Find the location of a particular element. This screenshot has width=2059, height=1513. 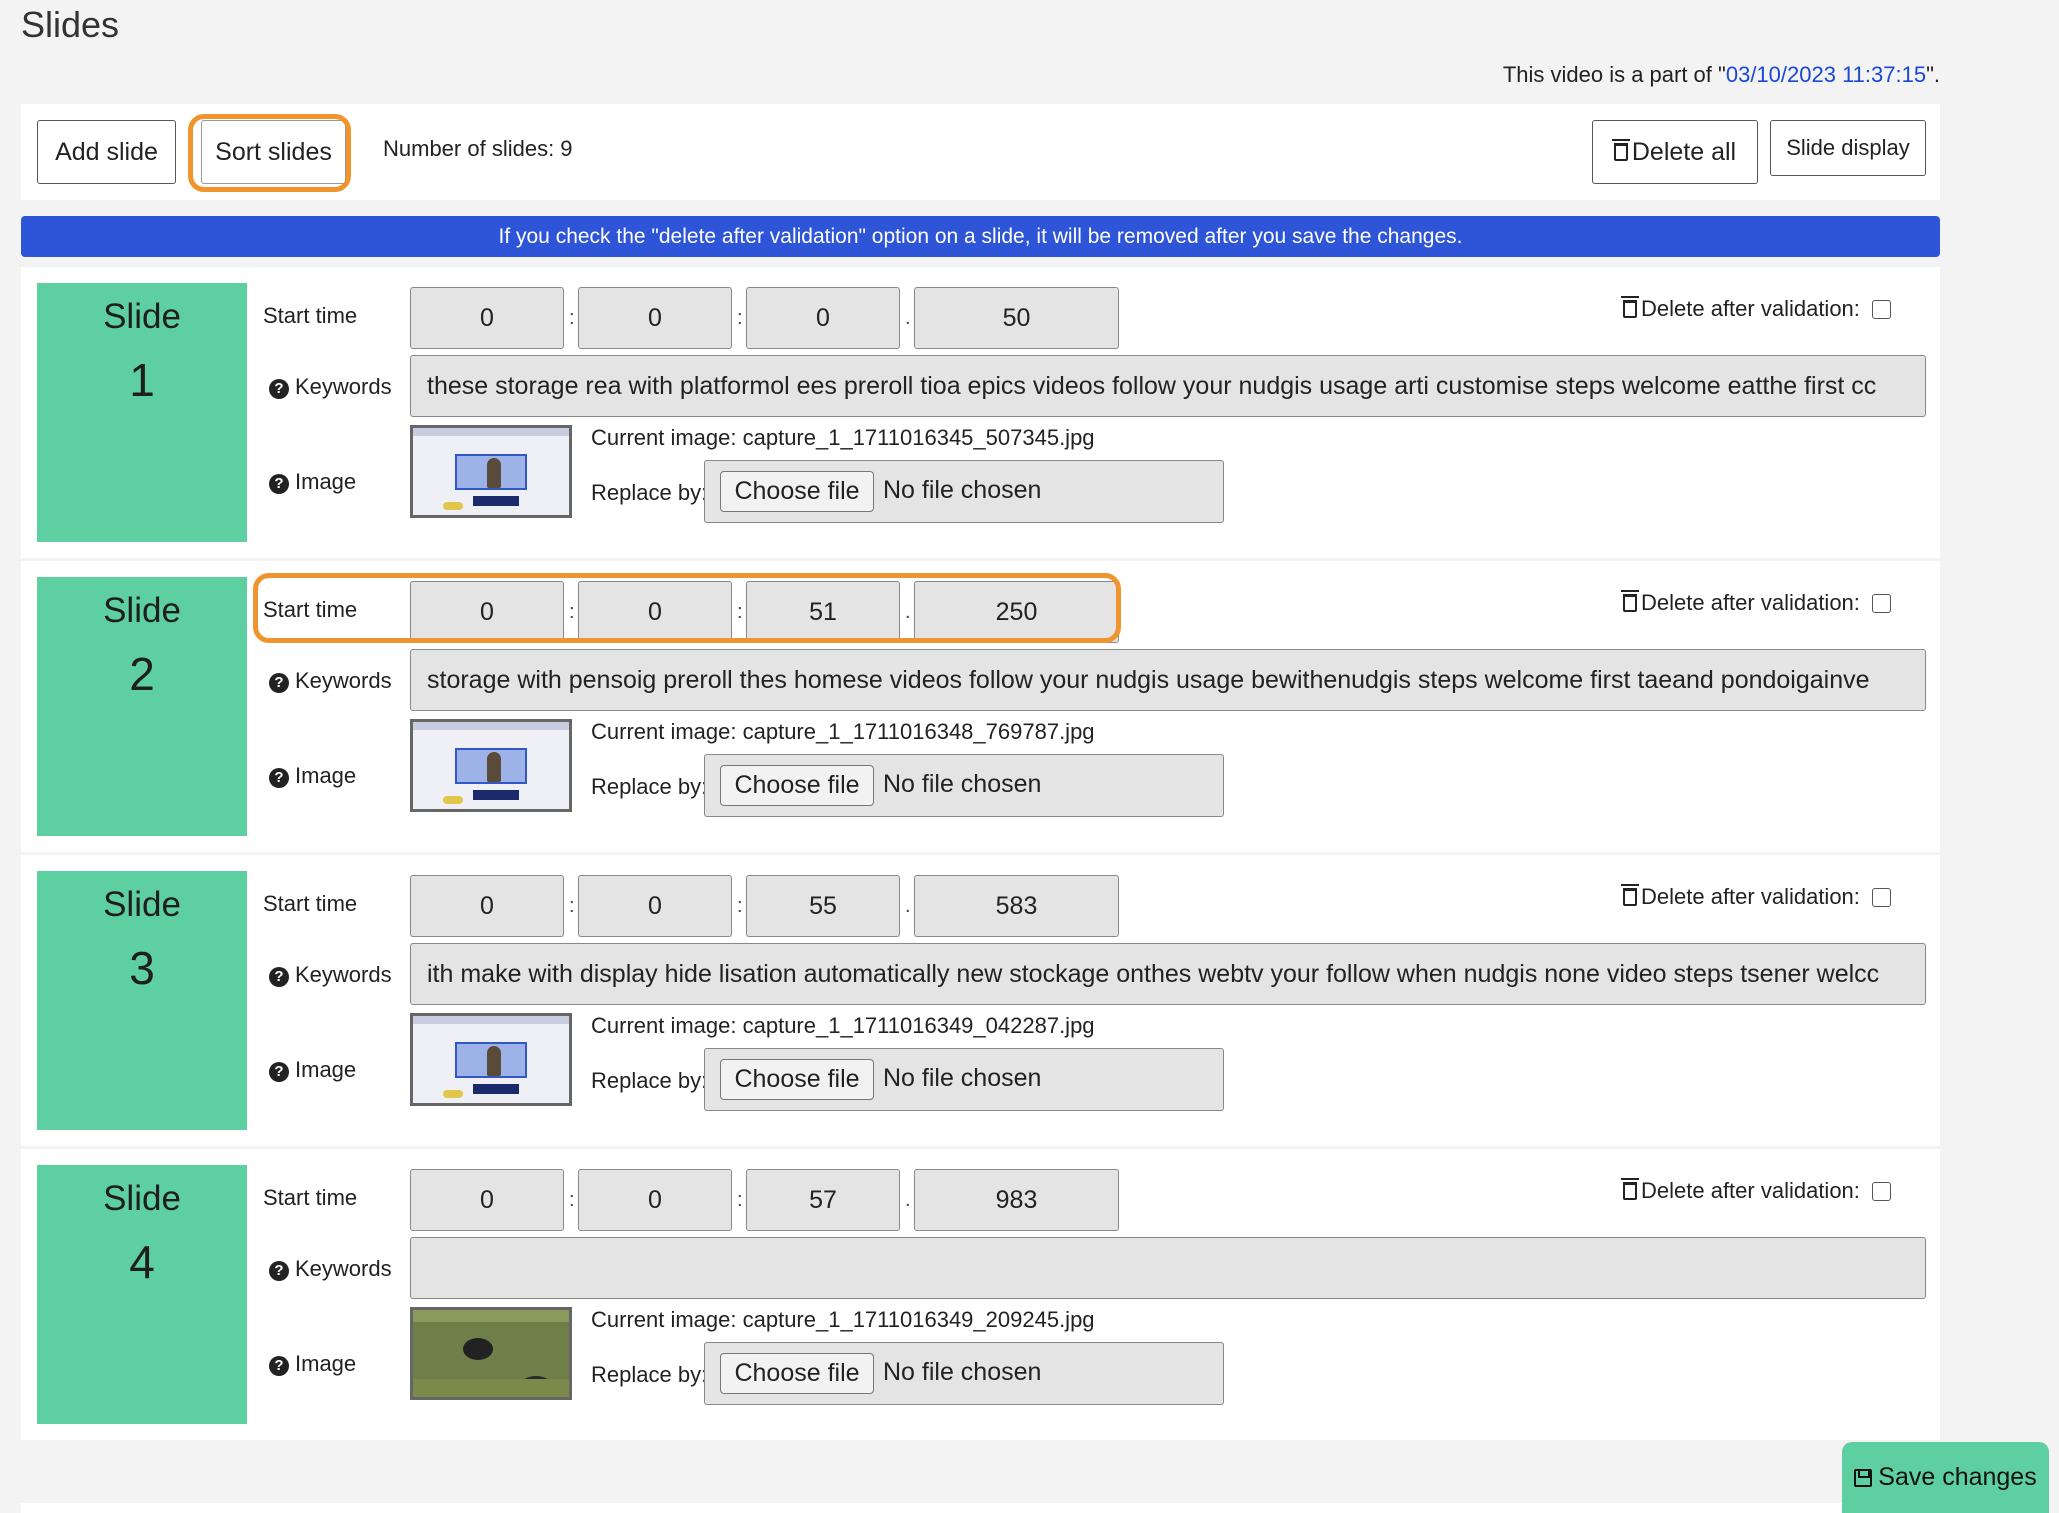

delete-all-label: Delete all is located at coordinates (1684, 151).